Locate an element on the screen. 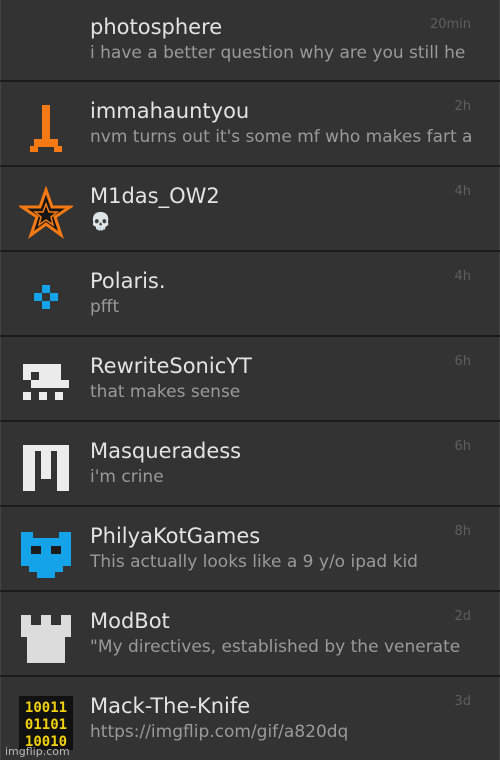 This screenshot has height=760, width=500. conversation-name: PhilyaKotGames is located at coordinates (175, 536).